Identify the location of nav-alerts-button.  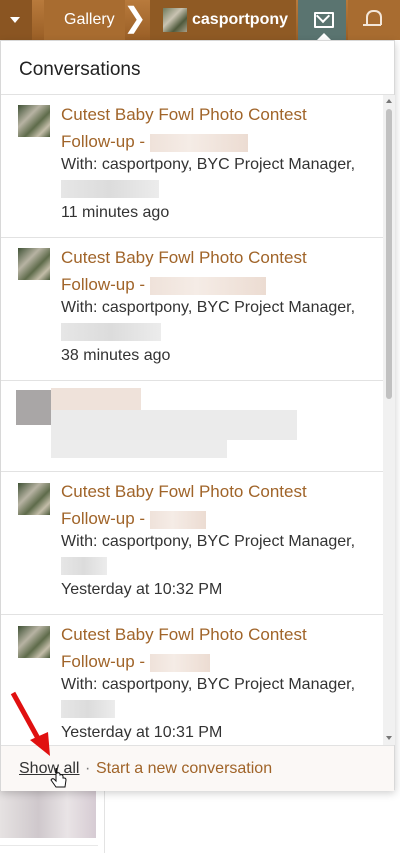
(374, 20).